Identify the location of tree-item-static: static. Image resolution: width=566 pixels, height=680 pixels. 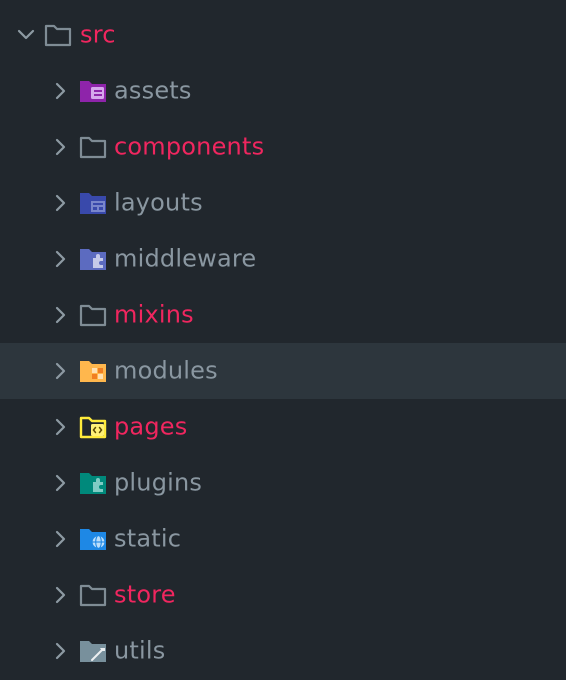
(283, 539).